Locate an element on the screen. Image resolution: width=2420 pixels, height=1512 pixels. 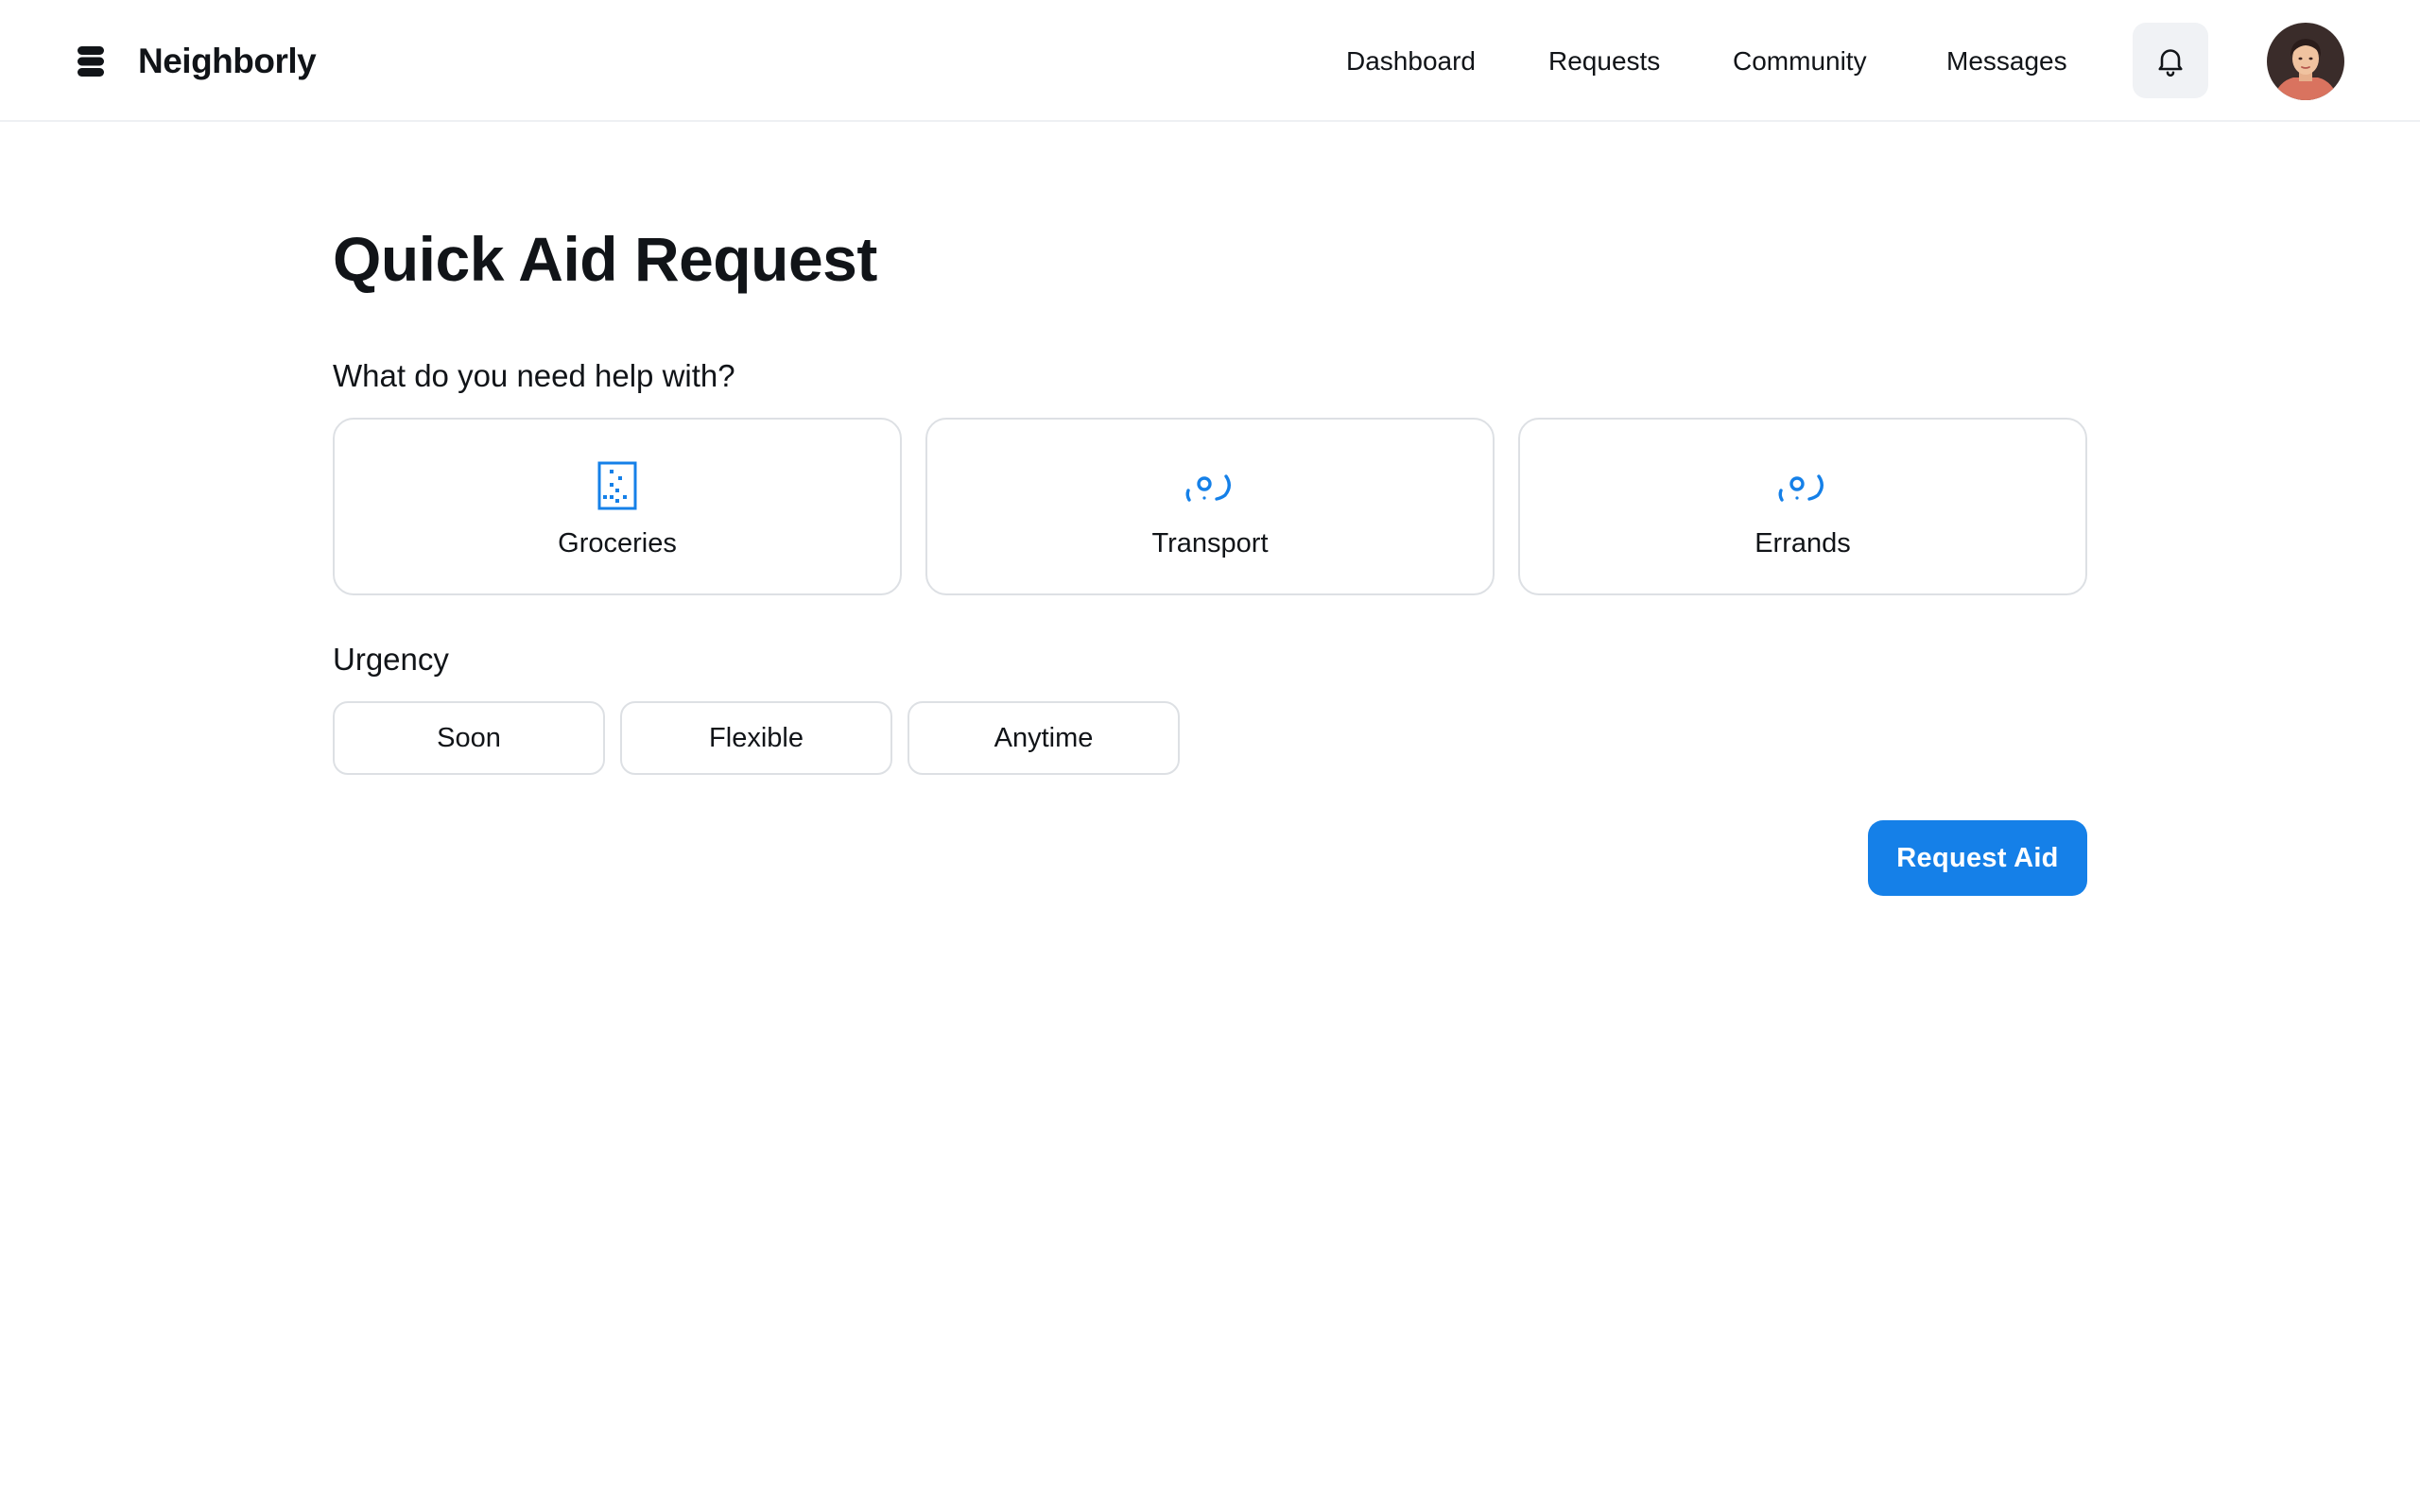
urgency-label: Urgency is located at coordinates (391, 659).